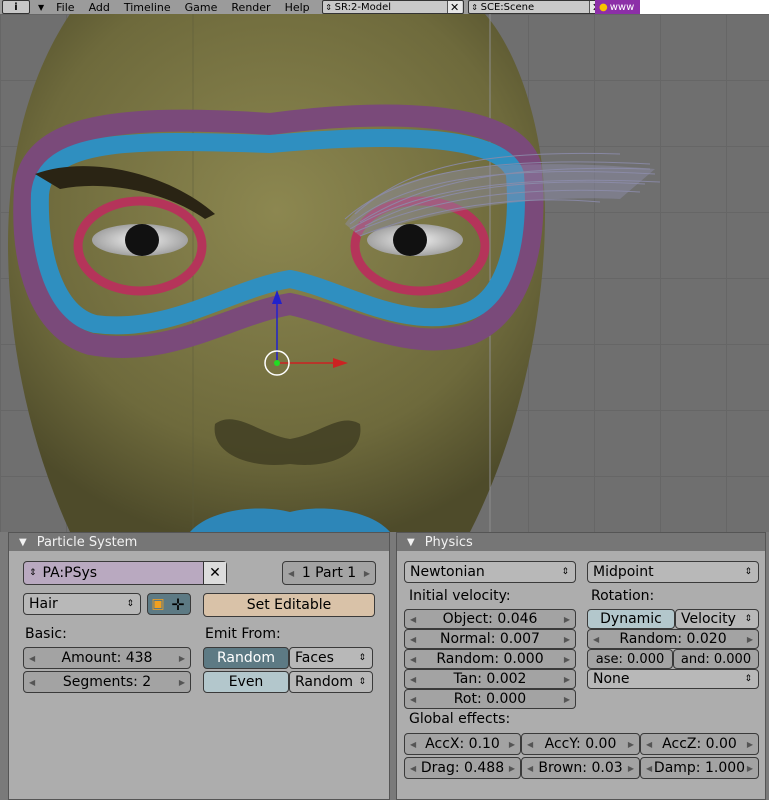 Image resolution: width=769 pixels, height=800 pixels. I want to click on rot-velocity-value: Rot: 0.000, so click(490, 699).